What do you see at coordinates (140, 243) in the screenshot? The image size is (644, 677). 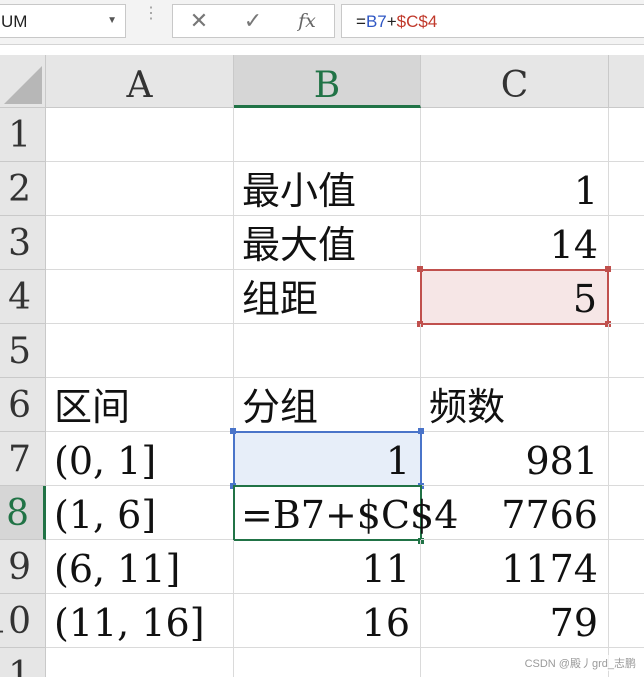 I see `cell-a3` at bounding box center [140, 243].